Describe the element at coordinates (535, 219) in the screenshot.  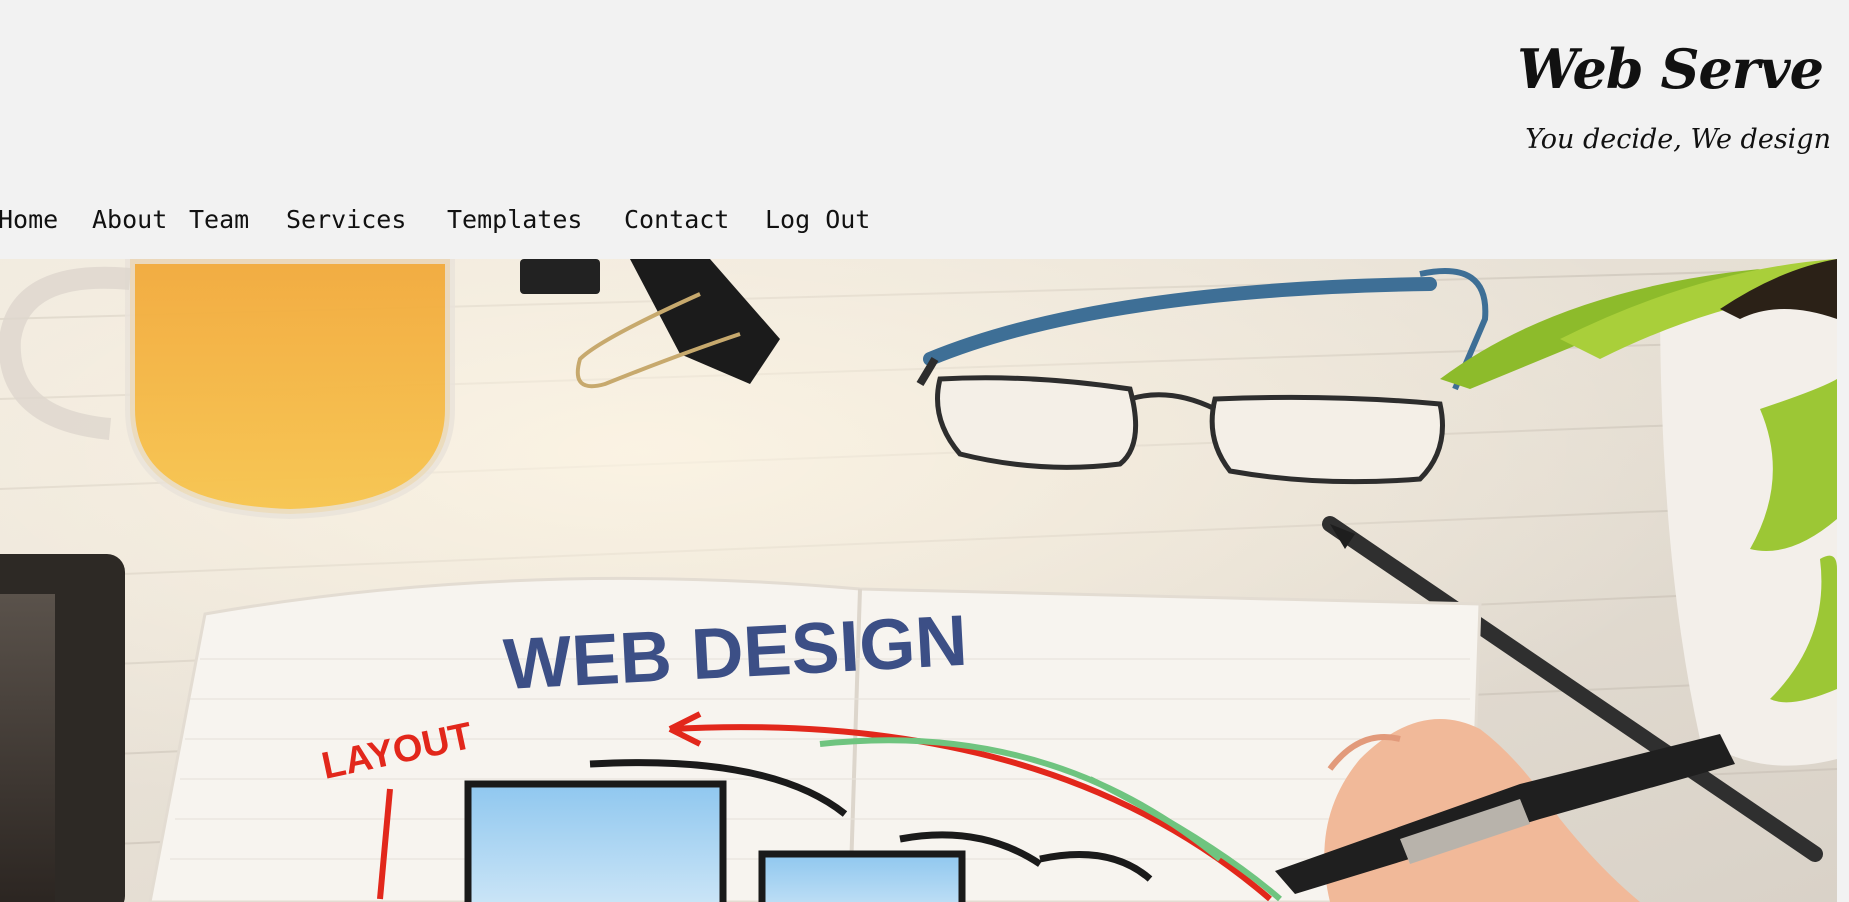
I see `nav-templates-link: Templates` at that location.